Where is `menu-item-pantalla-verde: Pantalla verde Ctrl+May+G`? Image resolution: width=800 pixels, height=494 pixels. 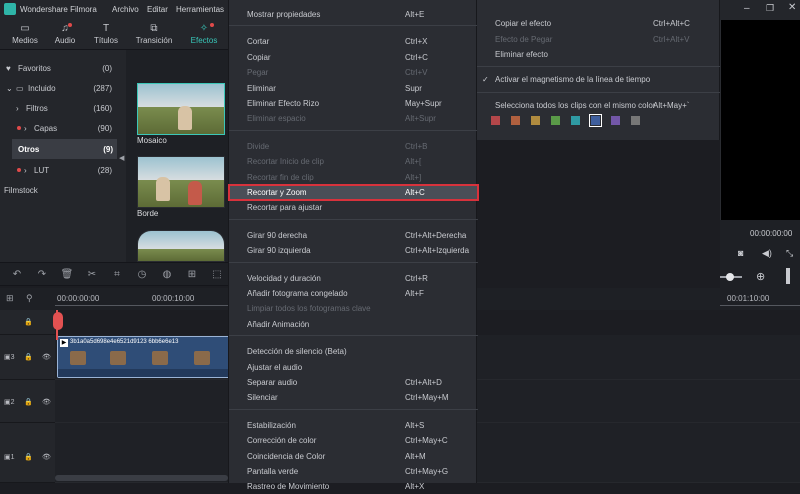 menu-item-pantalla-verde: Pantalla verde Ctrl+May+G is located at coordinates (353, 471).